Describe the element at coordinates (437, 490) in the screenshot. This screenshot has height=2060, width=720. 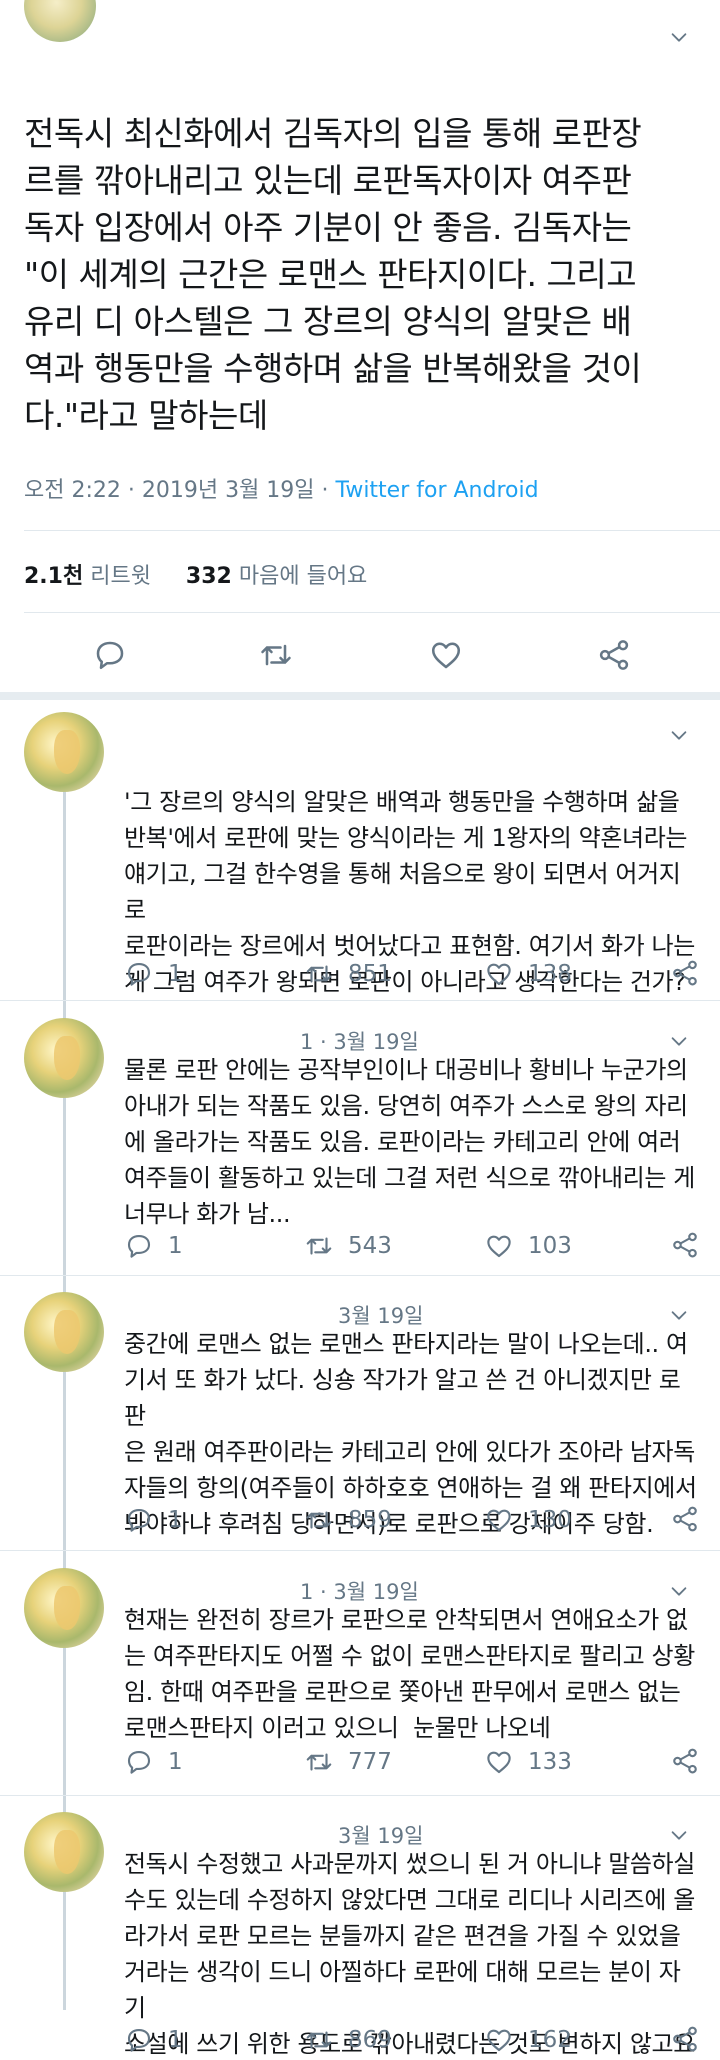
I see `source-link: Twitter for Android` at that location.